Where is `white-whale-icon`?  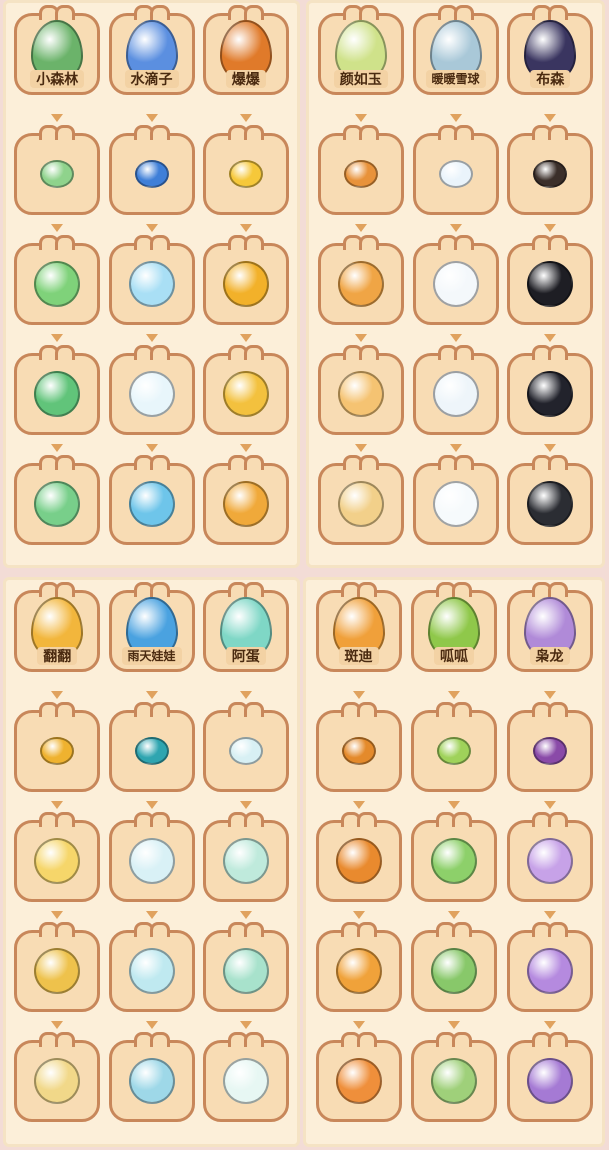 white-whale-icon is located at coordinates (151, 284).